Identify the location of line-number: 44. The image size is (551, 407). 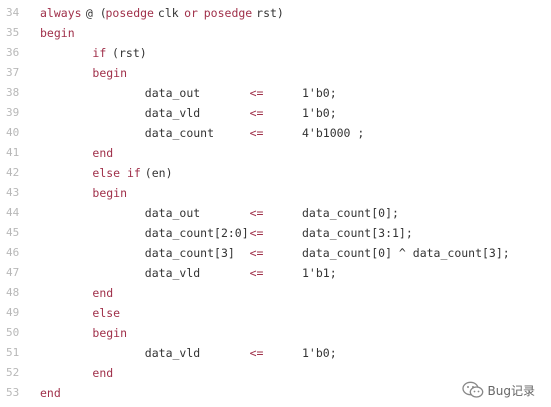
(13, 212).